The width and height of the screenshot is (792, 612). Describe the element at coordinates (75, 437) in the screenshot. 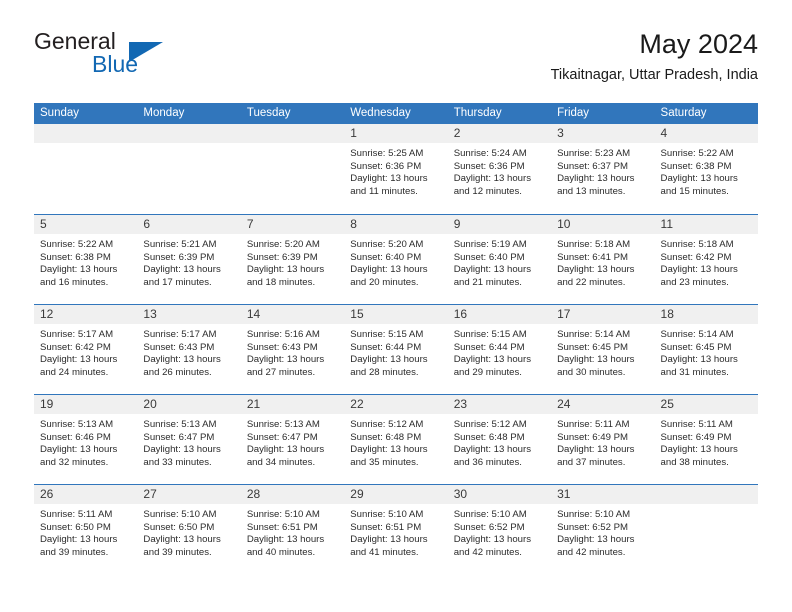

I see `sunset-text: Sunset: 6:46 PM` at that location.